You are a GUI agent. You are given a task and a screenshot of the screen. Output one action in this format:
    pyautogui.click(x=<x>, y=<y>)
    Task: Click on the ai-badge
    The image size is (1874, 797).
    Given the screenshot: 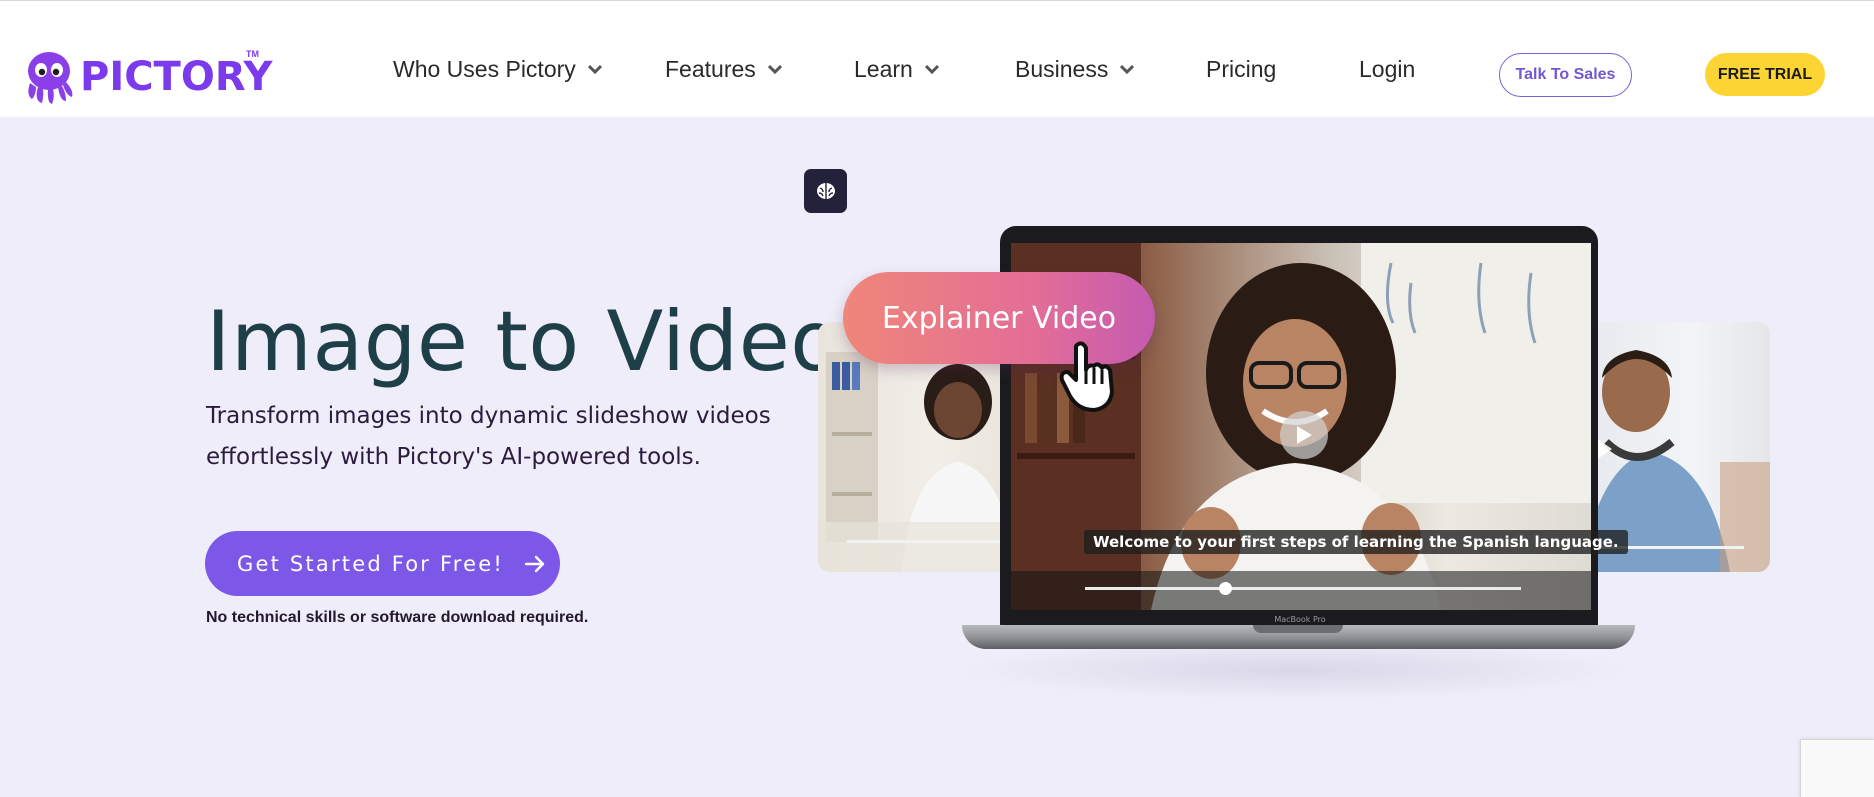 What is the action you would take?
    pyautogui.click(x=825, y=191)
    